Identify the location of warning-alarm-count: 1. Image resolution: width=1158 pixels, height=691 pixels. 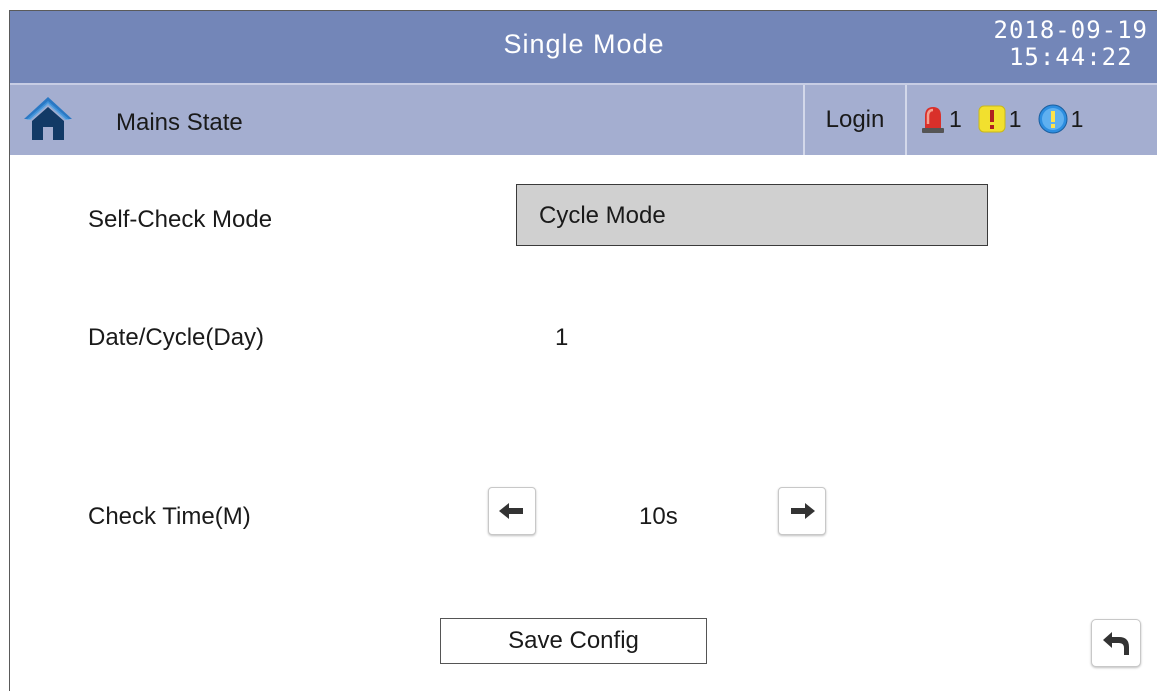
(1015, 118).